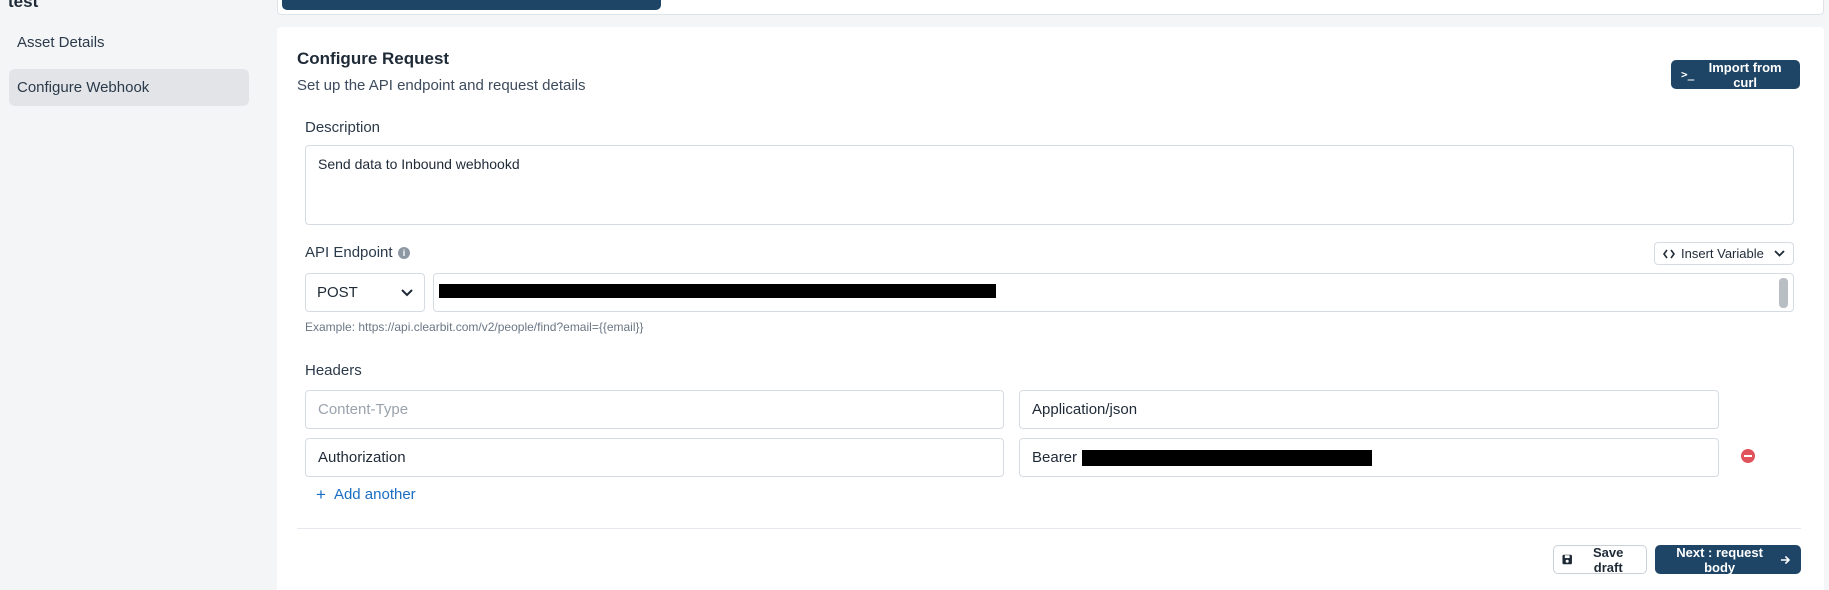 The image size is (1829, 590). What do you see at coordinates (1369, 409) in the screenshot?
I see `header-value-input: Application/json` at bounding box center [1369, 409].